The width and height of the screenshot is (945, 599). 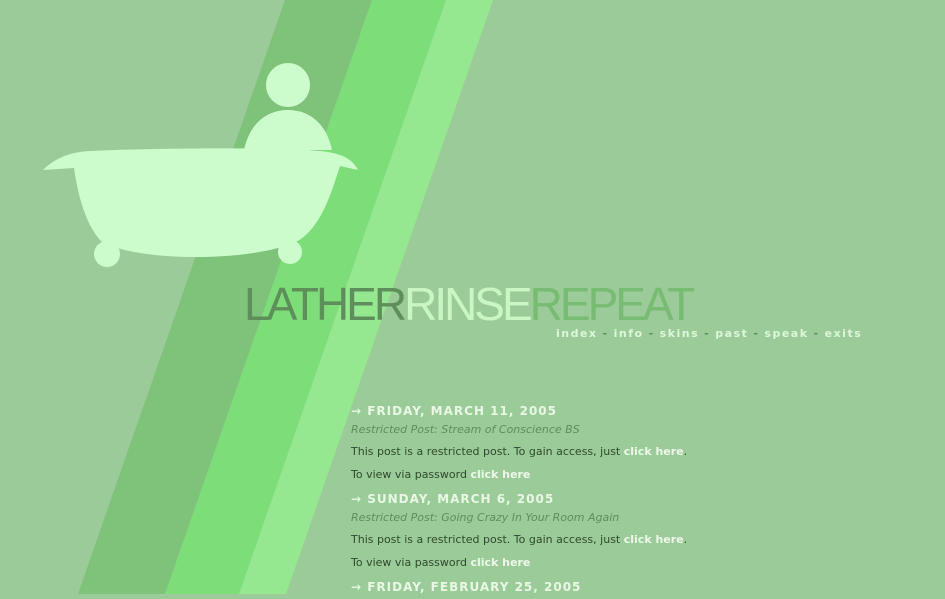 What do you see at coordinates (731, 333) in the screenshot?
I see `nav-past: past` at bounding box center [731, 333].